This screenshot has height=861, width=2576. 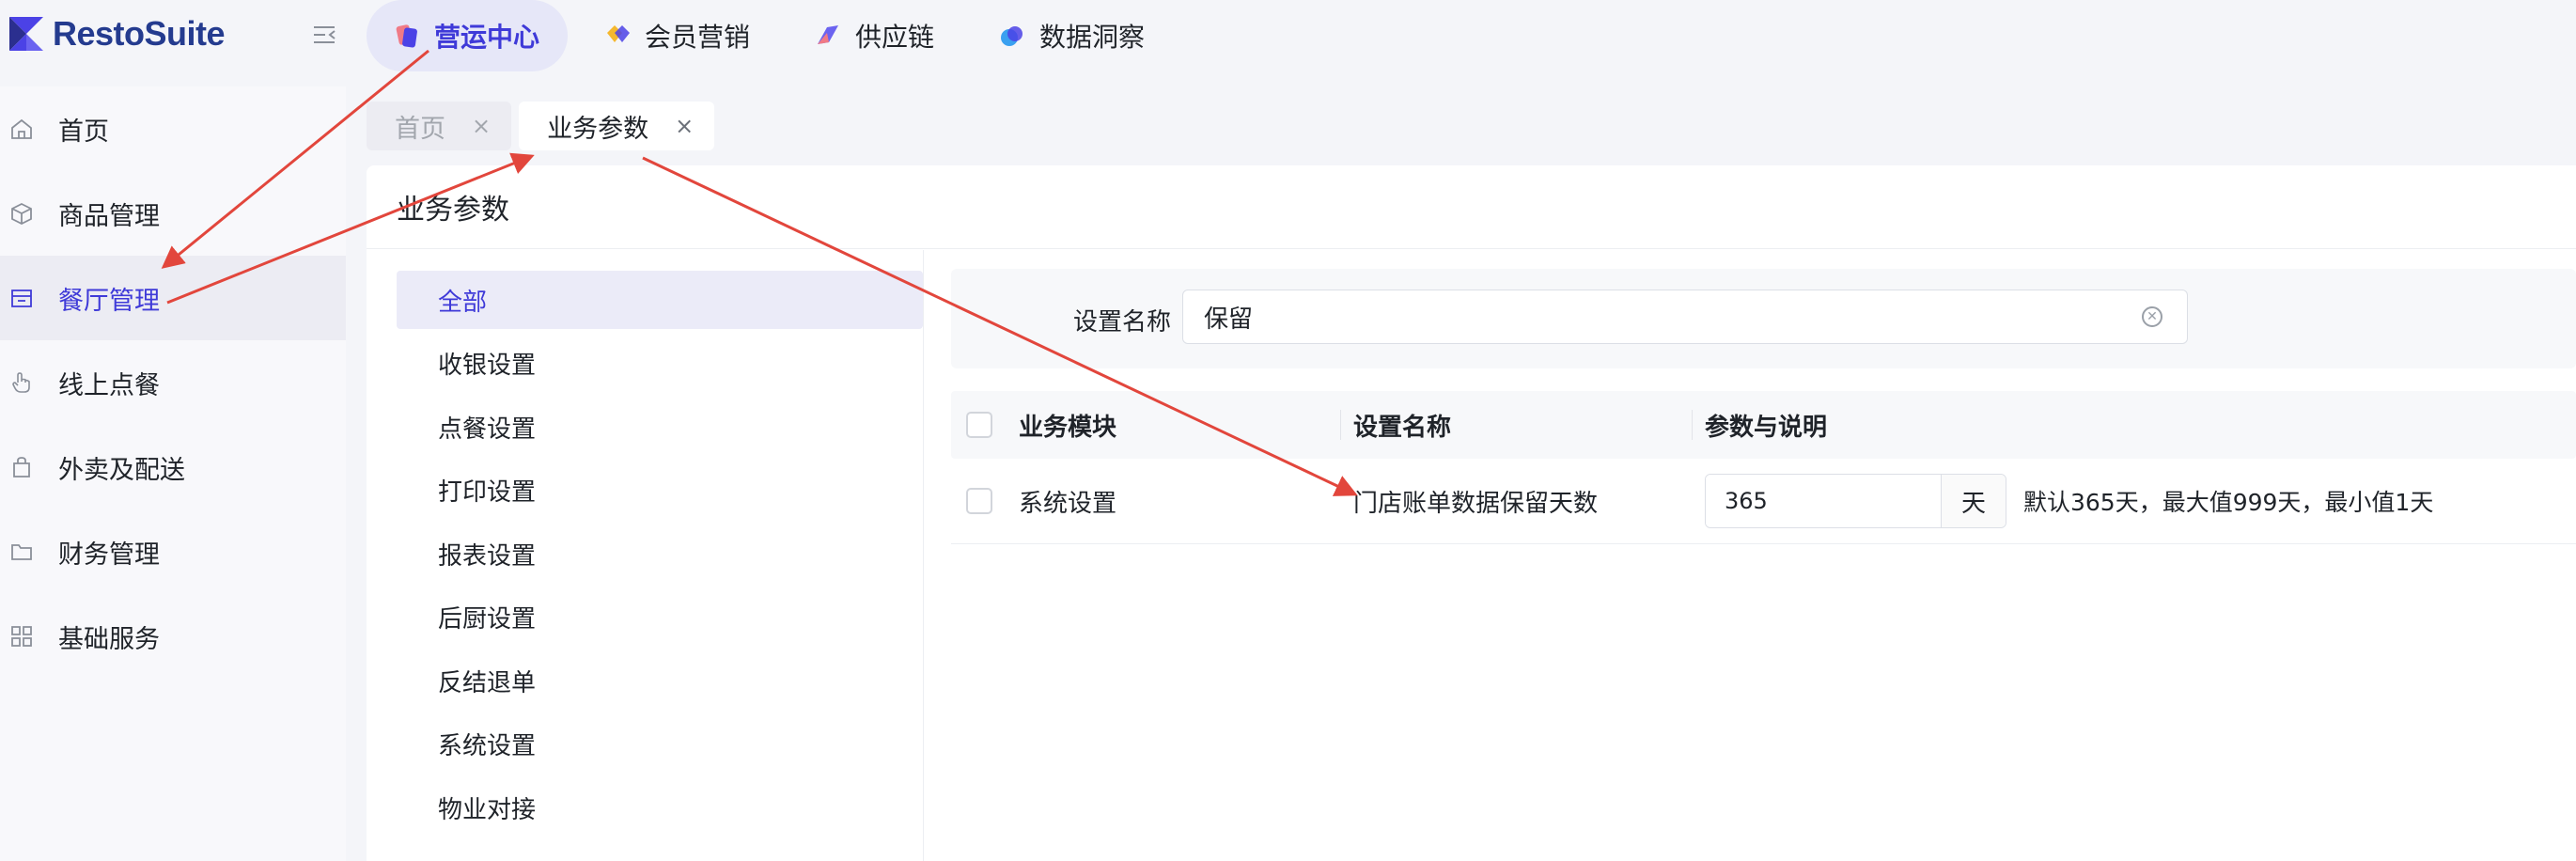 I want to click on tab-business-parameters: 业务参数 ×, so click(x=617, y=126).